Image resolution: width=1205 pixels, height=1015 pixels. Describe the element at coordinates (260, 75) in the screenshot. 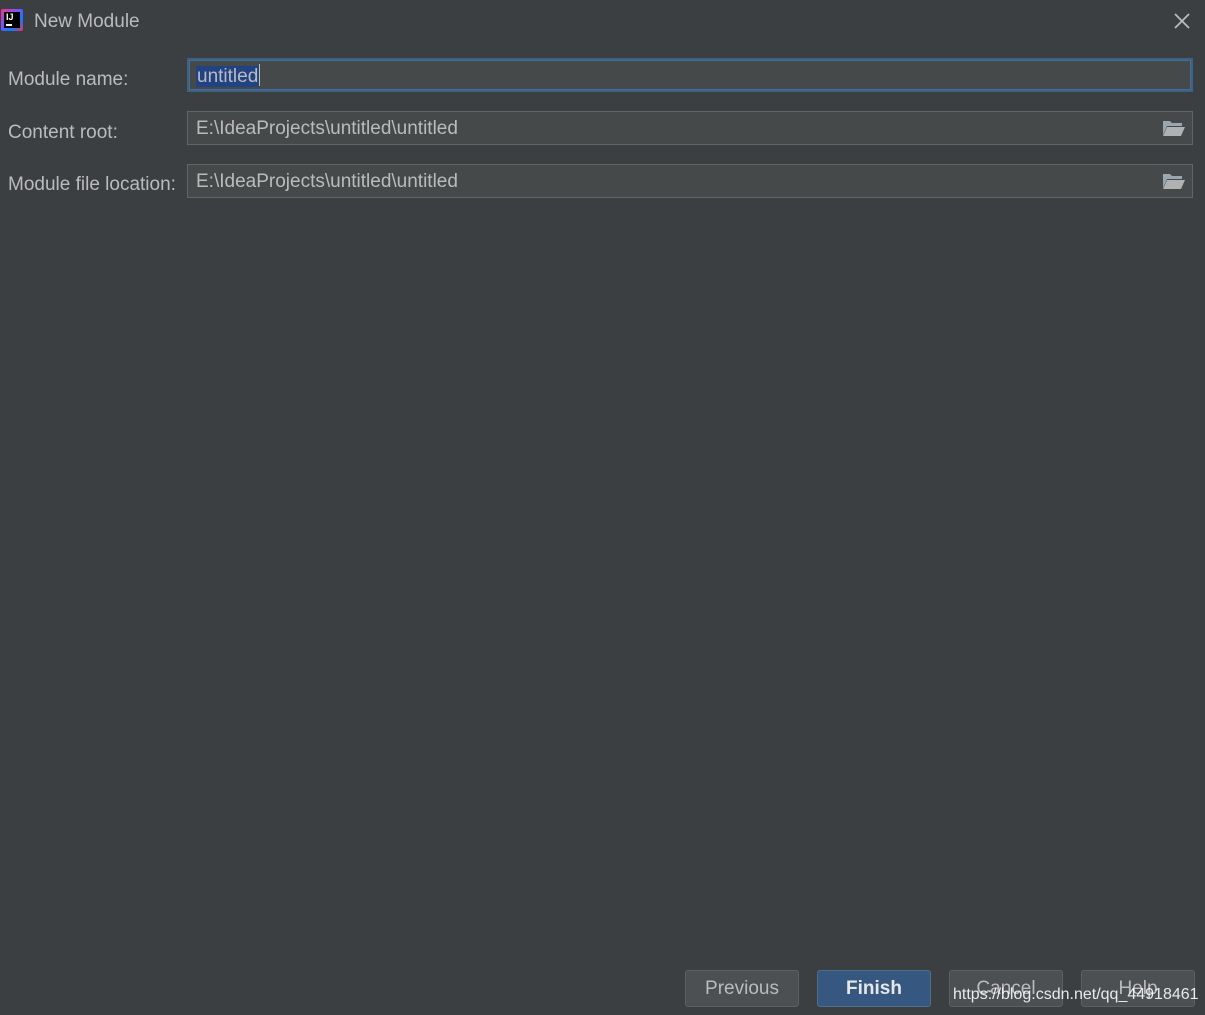

I see `text-caret` at that location.